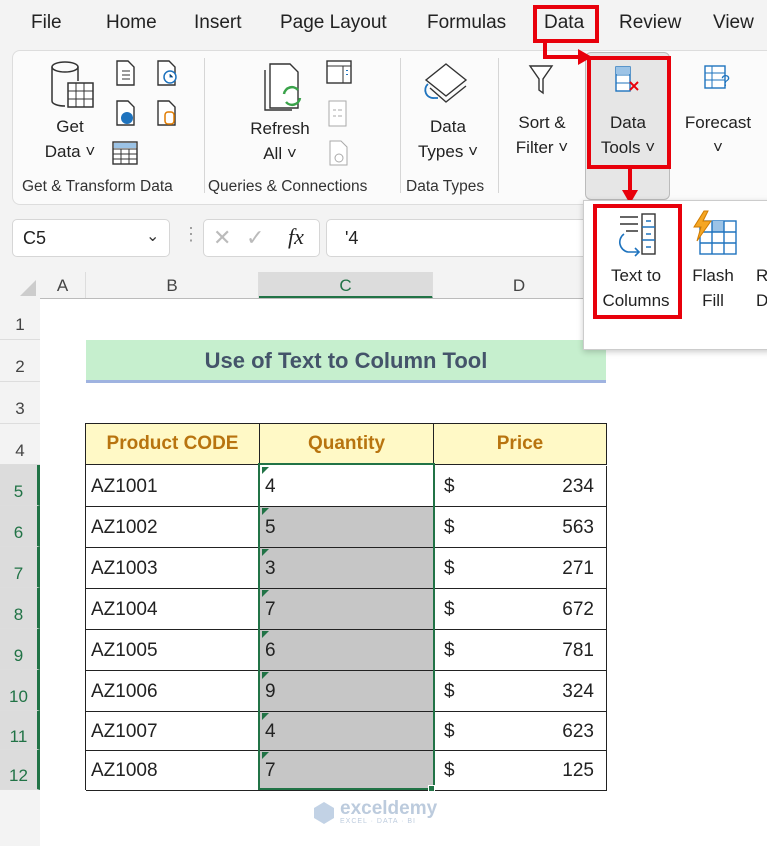 The height and width of the screenshot is (846, 767). I want to click on column-header-b: B, so click(172, 285).